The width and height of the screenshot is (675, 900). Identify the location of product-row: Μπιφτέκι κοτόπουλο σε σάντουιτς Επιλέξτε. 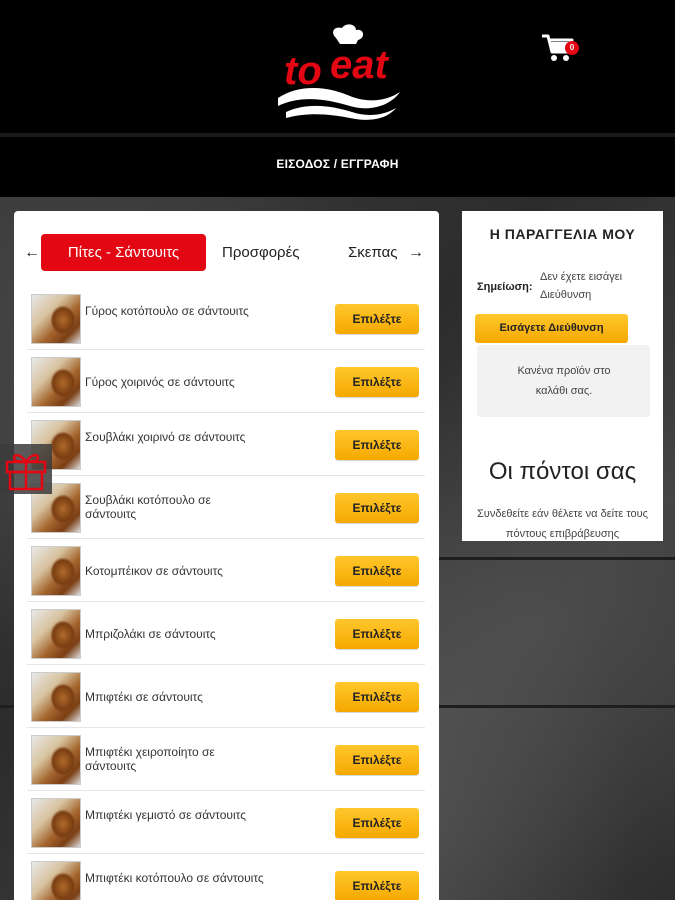
(226, 877).